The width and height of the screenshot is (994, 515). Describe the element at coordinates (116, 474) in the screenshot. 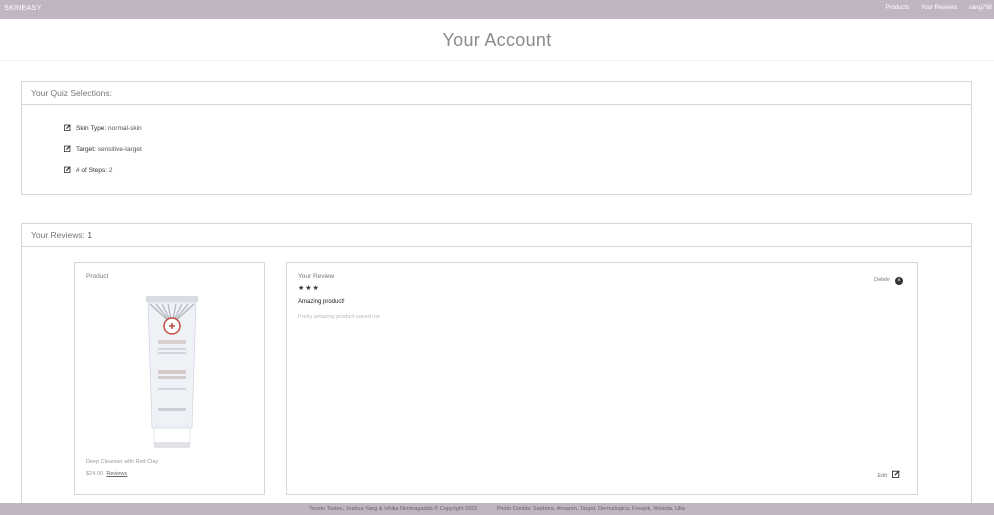

I see `product-reviews-link: Reviews` at that location.